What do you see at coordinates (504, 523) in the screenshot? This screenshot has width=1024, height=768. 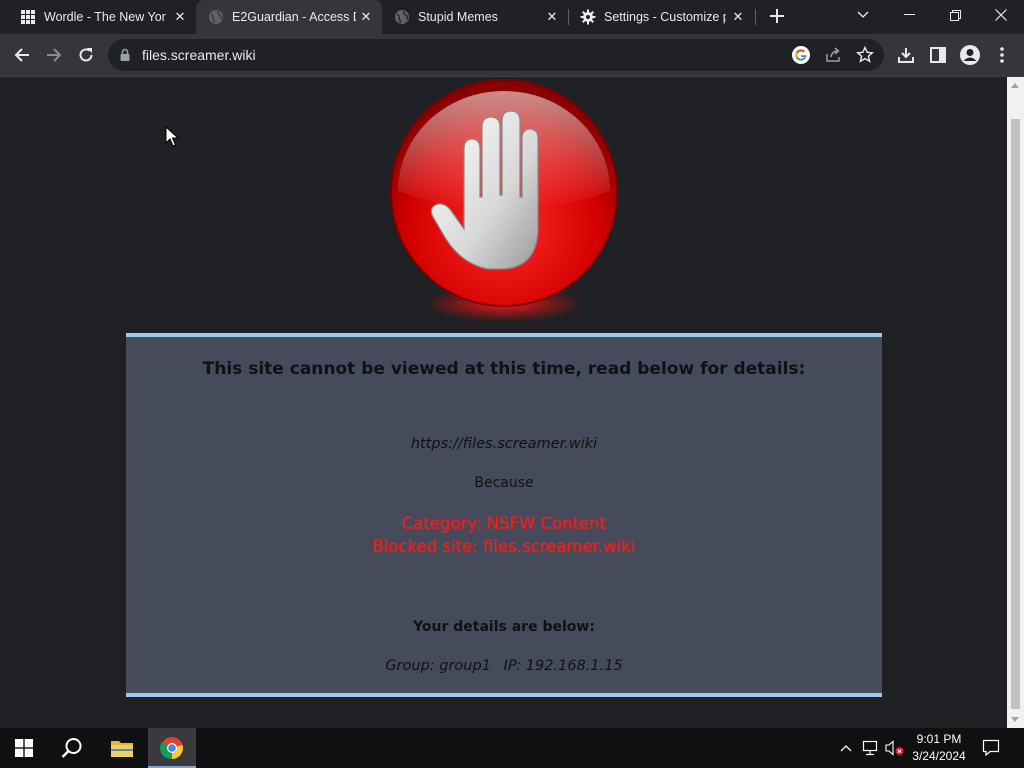 I see `block-category: Category: NSFW Content` at bounding box center [504, 523].